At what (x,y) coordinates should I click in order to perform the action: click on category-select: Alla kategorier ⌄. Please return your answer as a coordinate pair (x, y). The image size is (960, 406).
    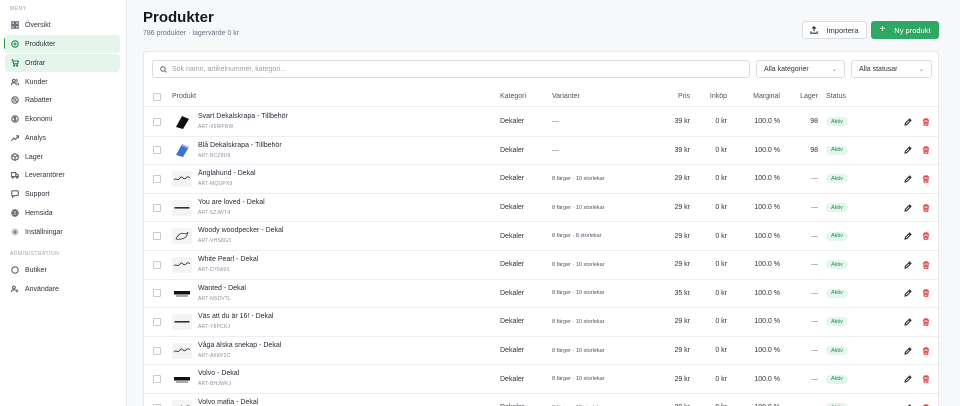
    Looking at the image, I should click on (800, 69).